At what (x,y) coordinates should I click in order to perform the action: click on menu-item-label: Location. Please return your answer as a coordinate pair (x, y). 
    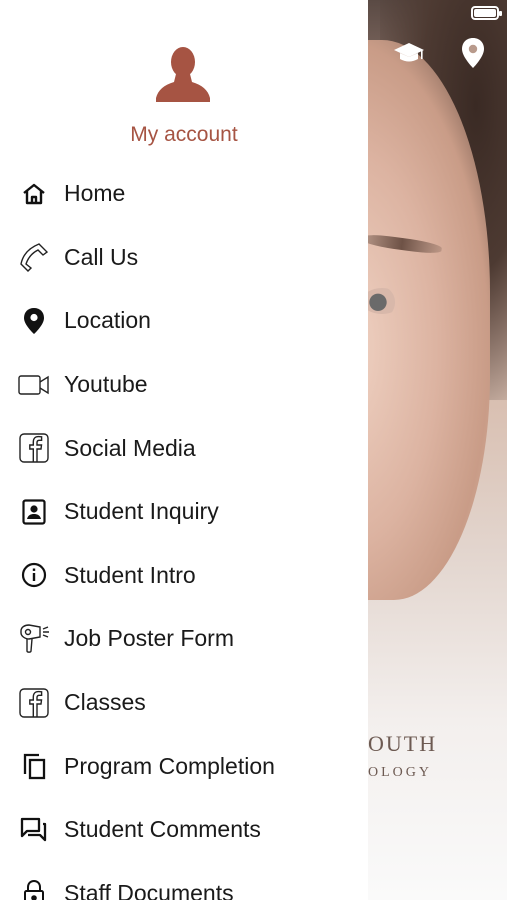
    Looking at the image, I should click on (107, 320).